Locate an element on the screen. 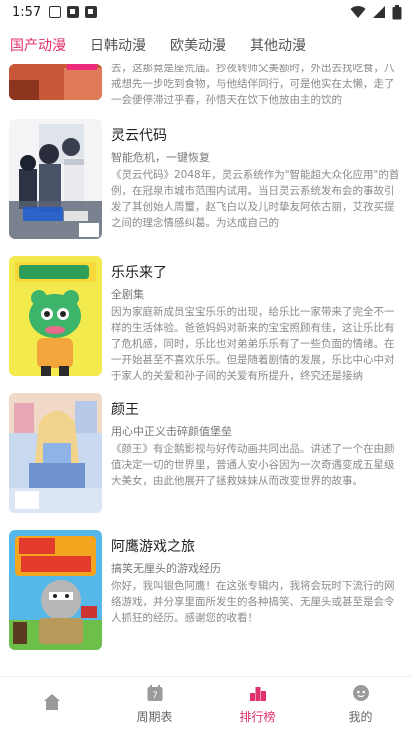  wifi-icon is located at coordinates (358, 12).